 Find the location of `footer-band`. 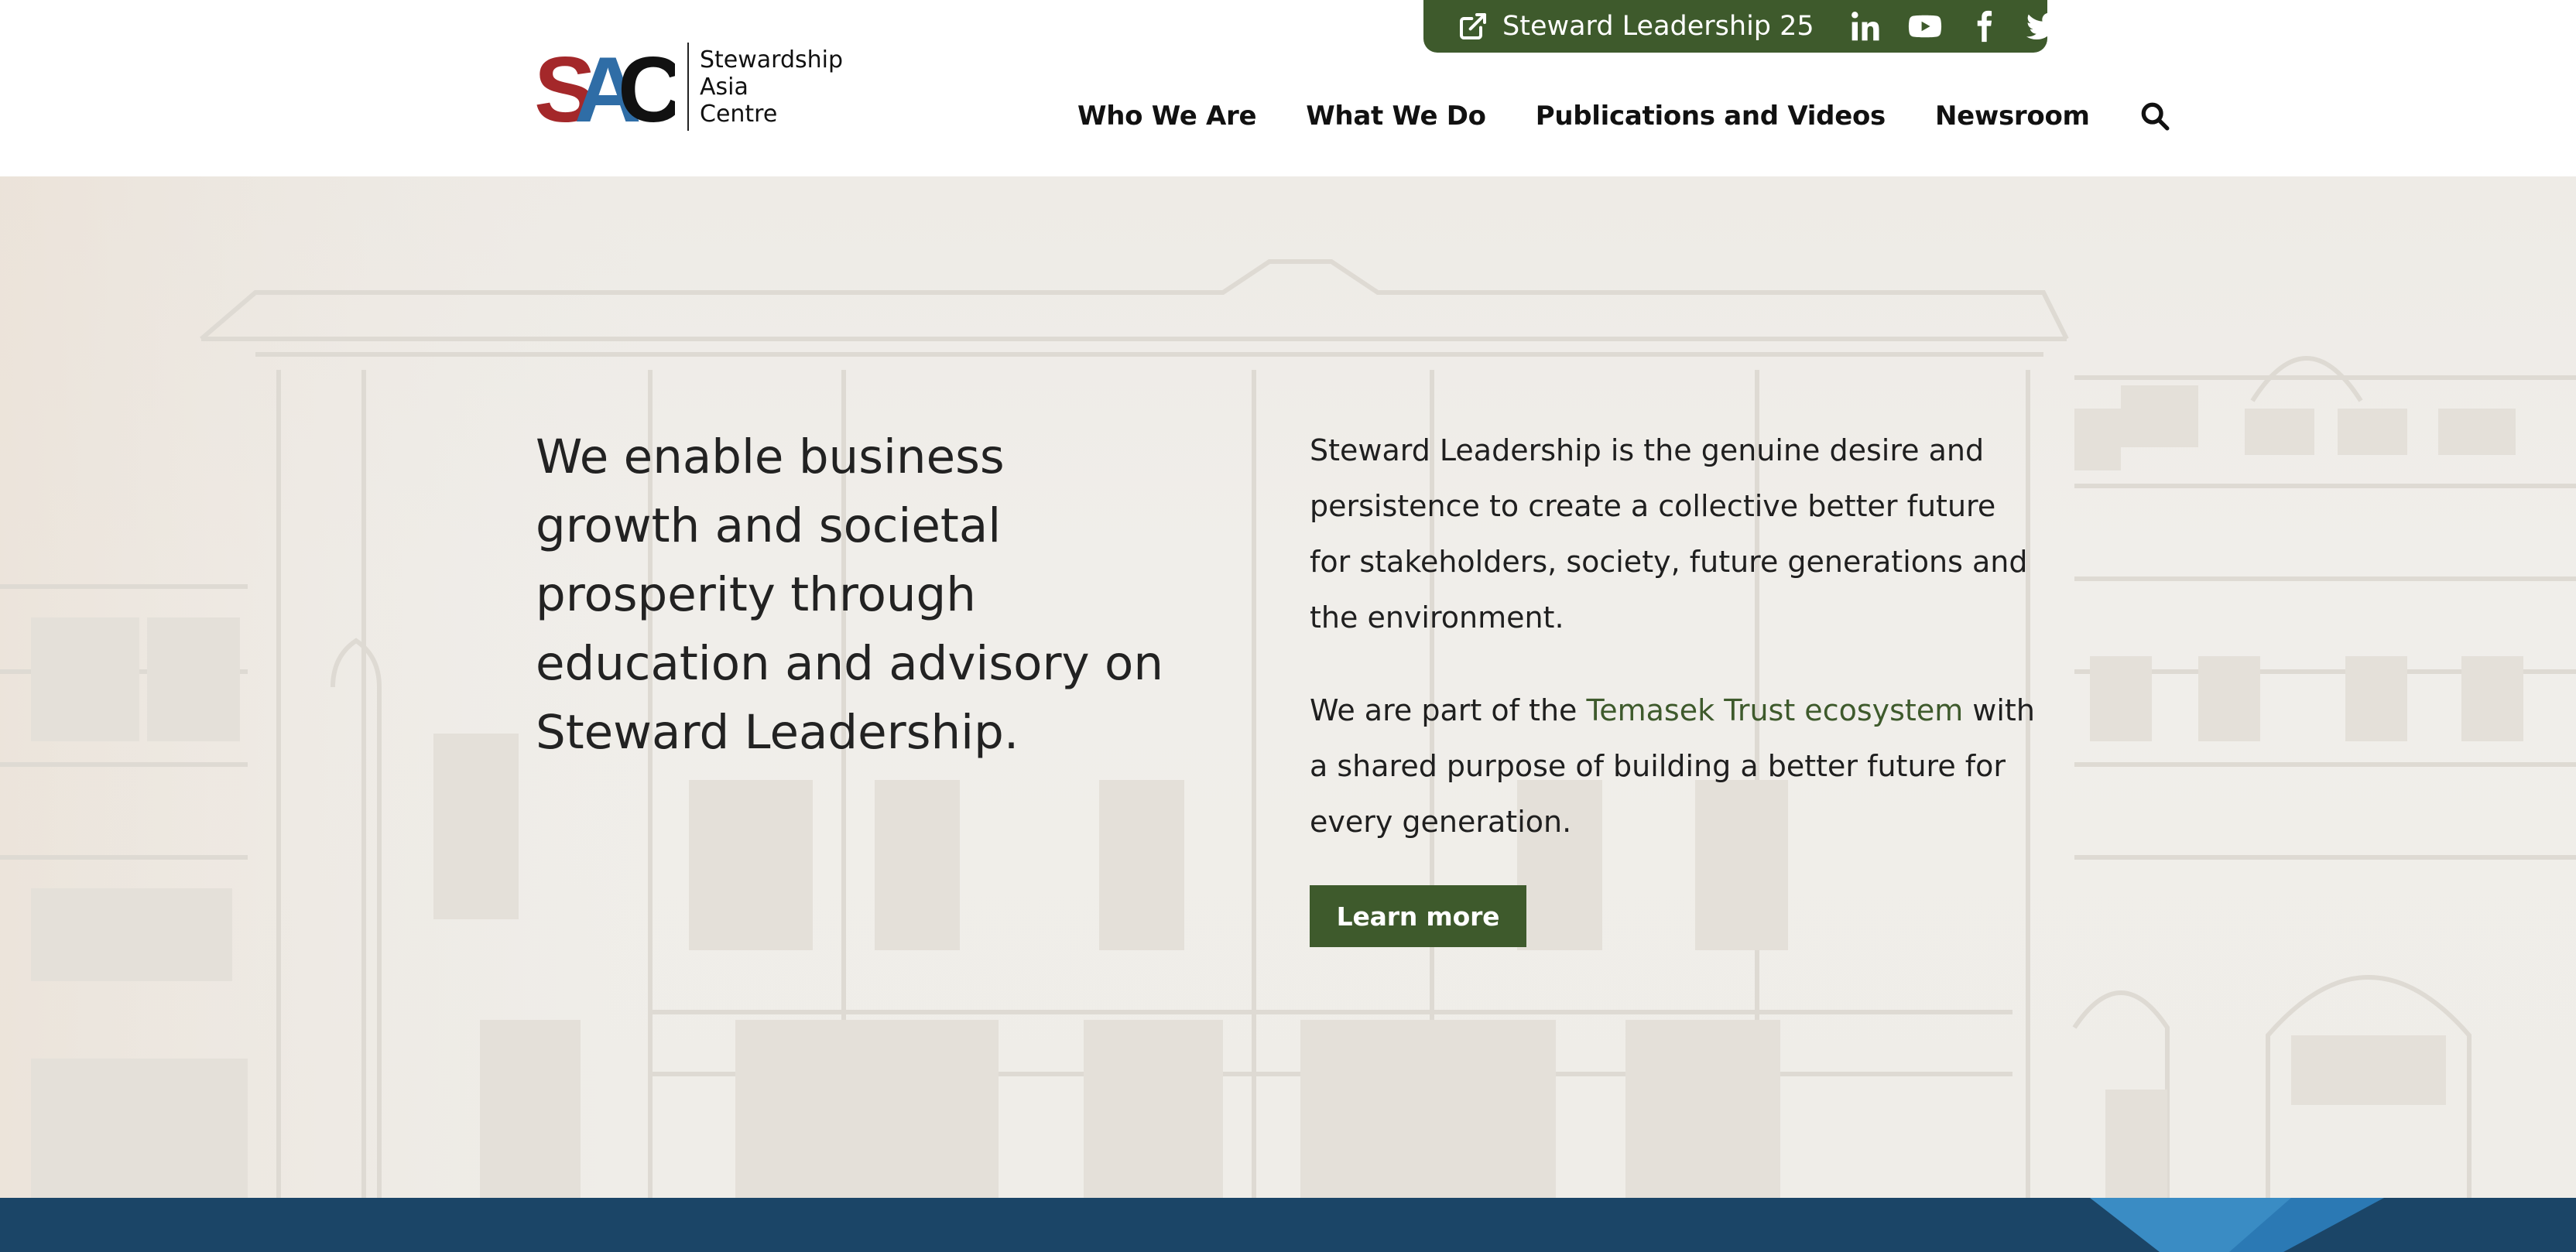

footer-band is located at coordinates (1288, 1225).